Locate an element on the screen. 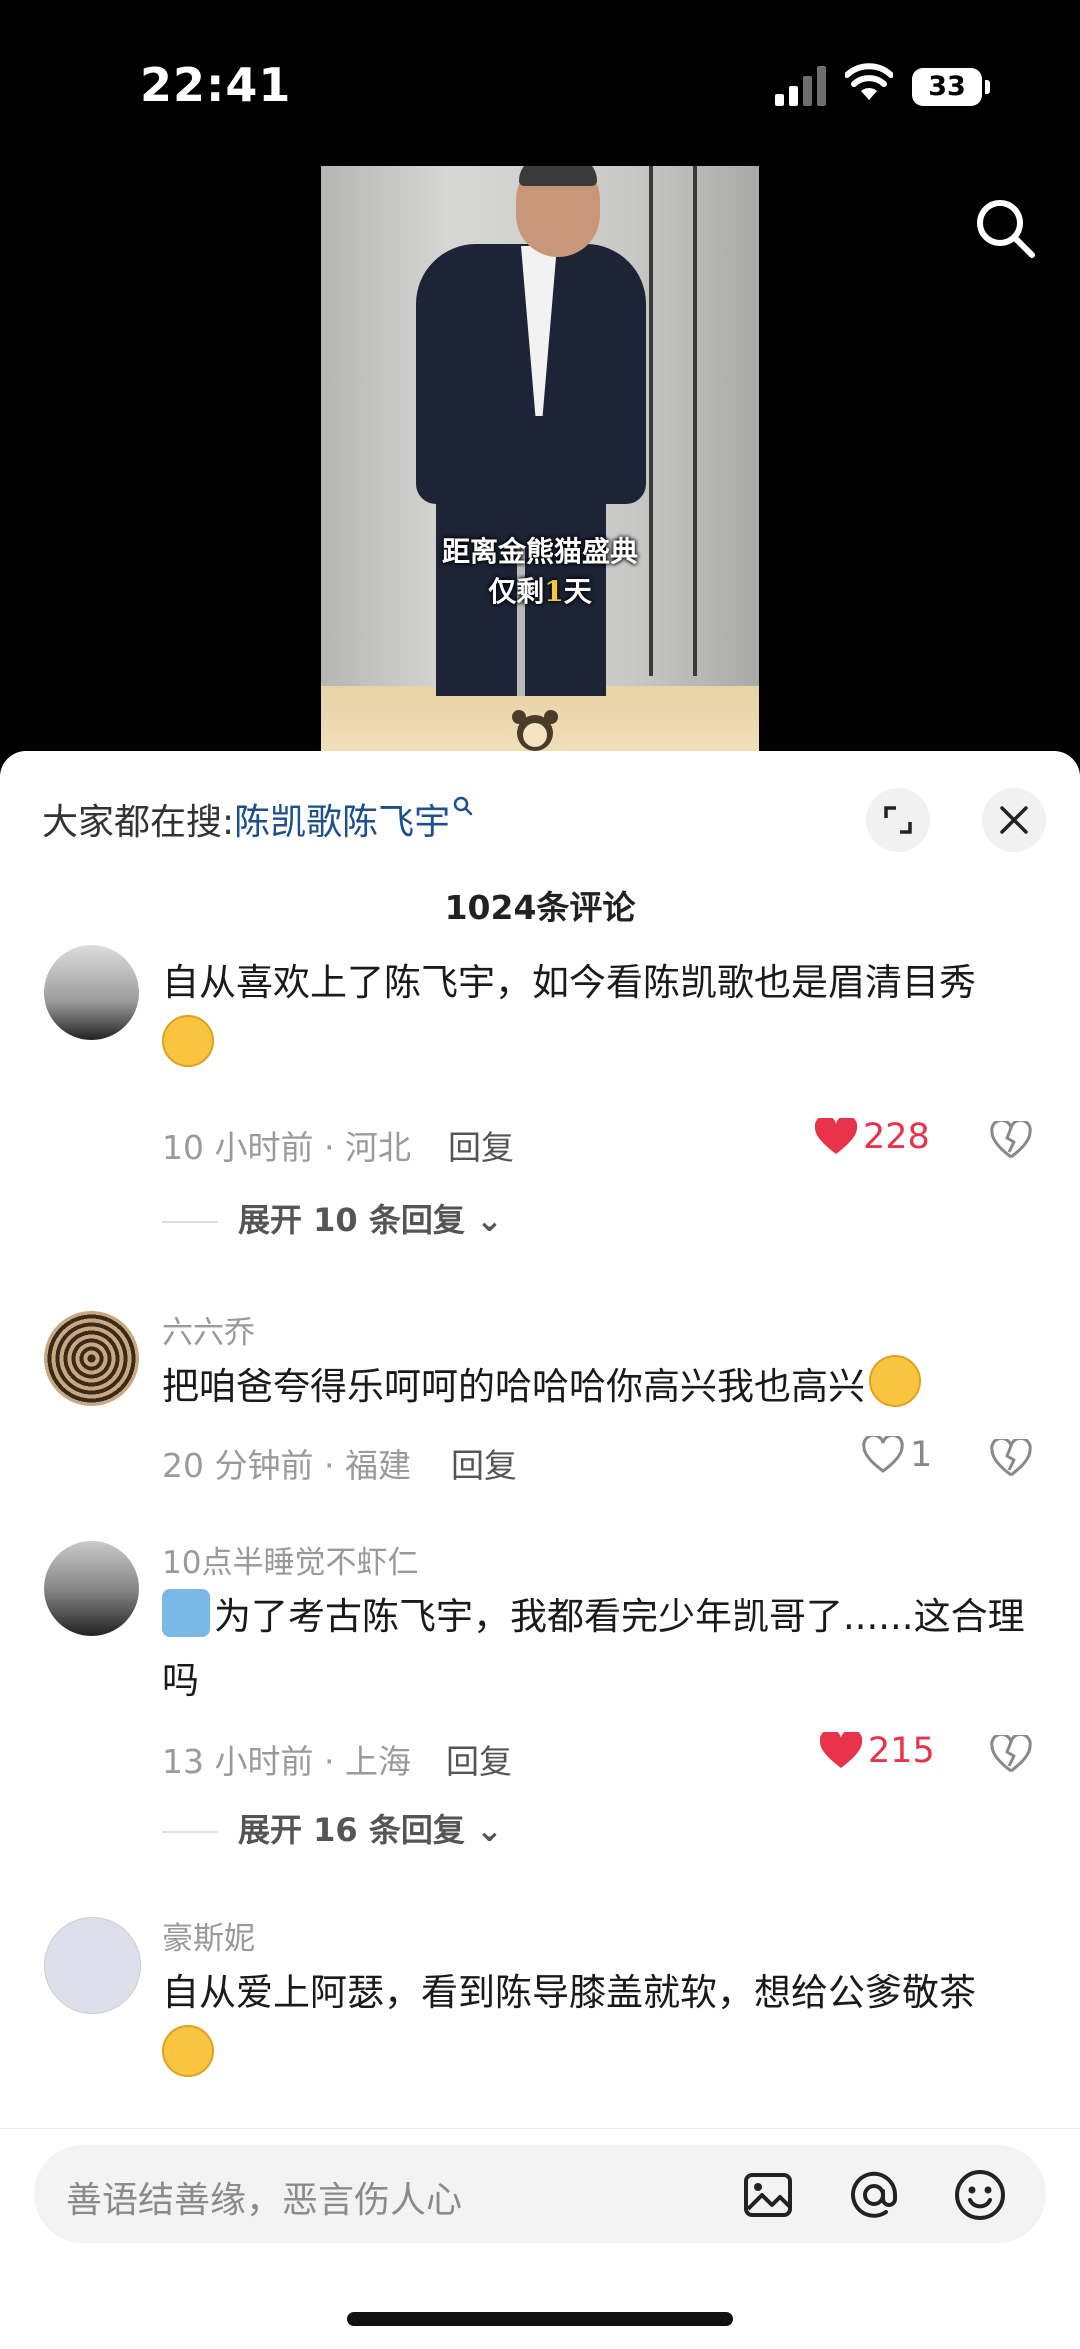 The width and height of the screenshot is (1080, 2349). like-count: 215 is located at coordinates (901, 1751).